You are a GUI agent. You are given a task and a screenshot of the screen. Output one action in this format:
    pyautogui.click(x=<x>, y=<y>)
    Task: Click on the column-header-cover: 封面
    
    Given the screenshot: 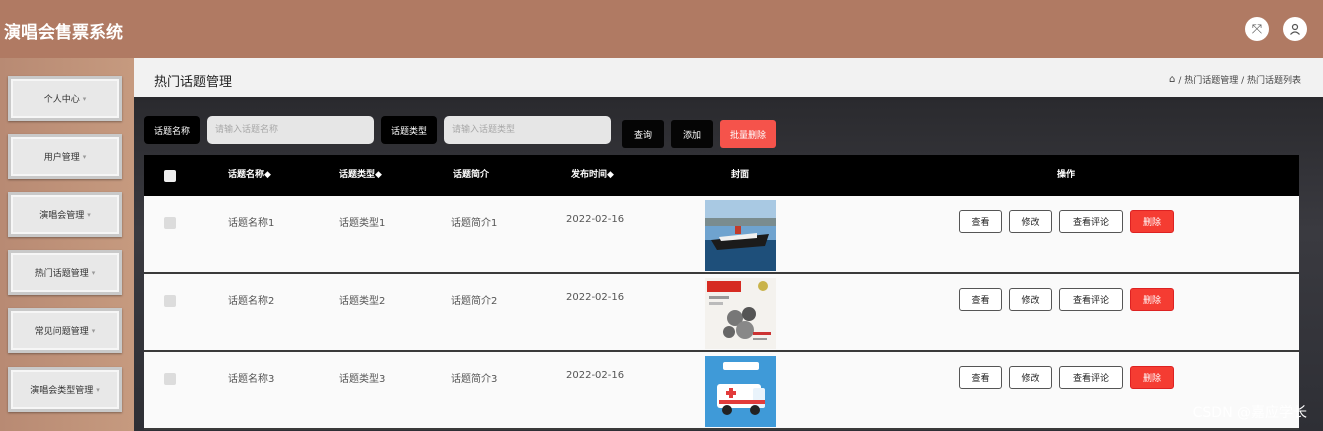 What is the action you would take?
    pyautogui.click(x=740, y=175)
    